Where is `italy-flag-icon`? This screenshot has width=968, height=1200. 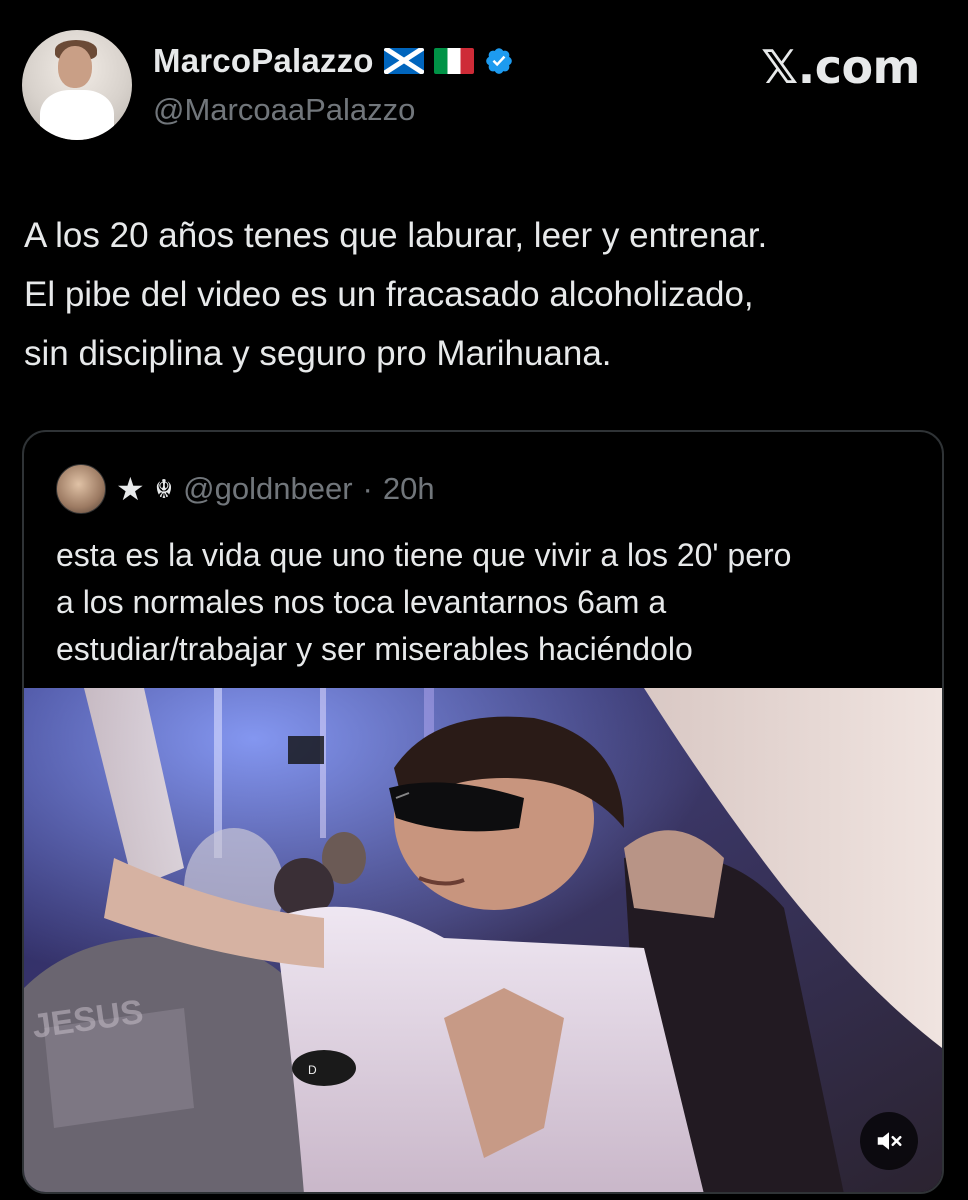 italy-flag-icon is located at coordinates (453, 61).